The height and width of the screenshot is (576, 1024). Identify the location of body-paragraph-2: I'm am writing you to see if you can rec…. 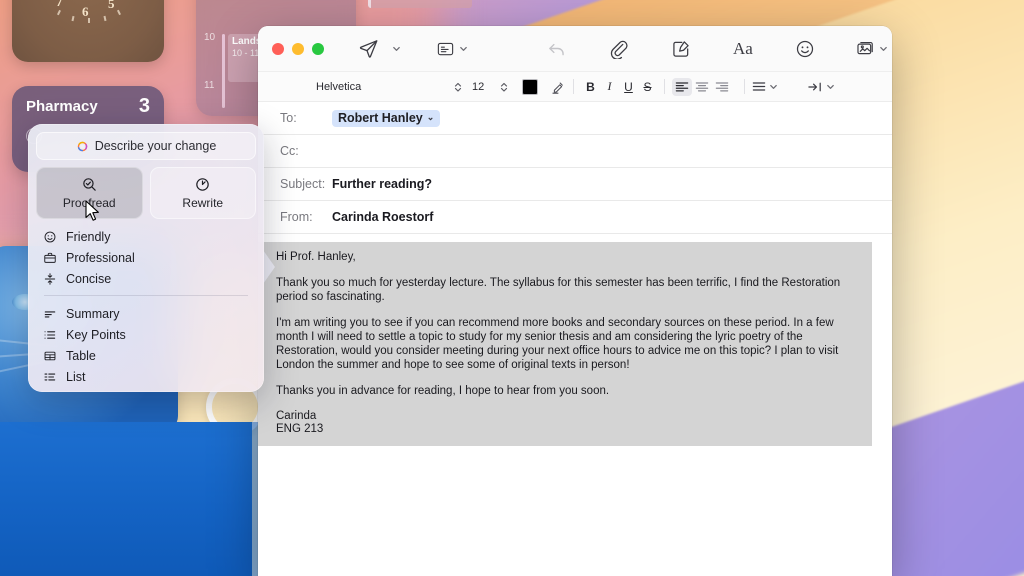
(557, 344).